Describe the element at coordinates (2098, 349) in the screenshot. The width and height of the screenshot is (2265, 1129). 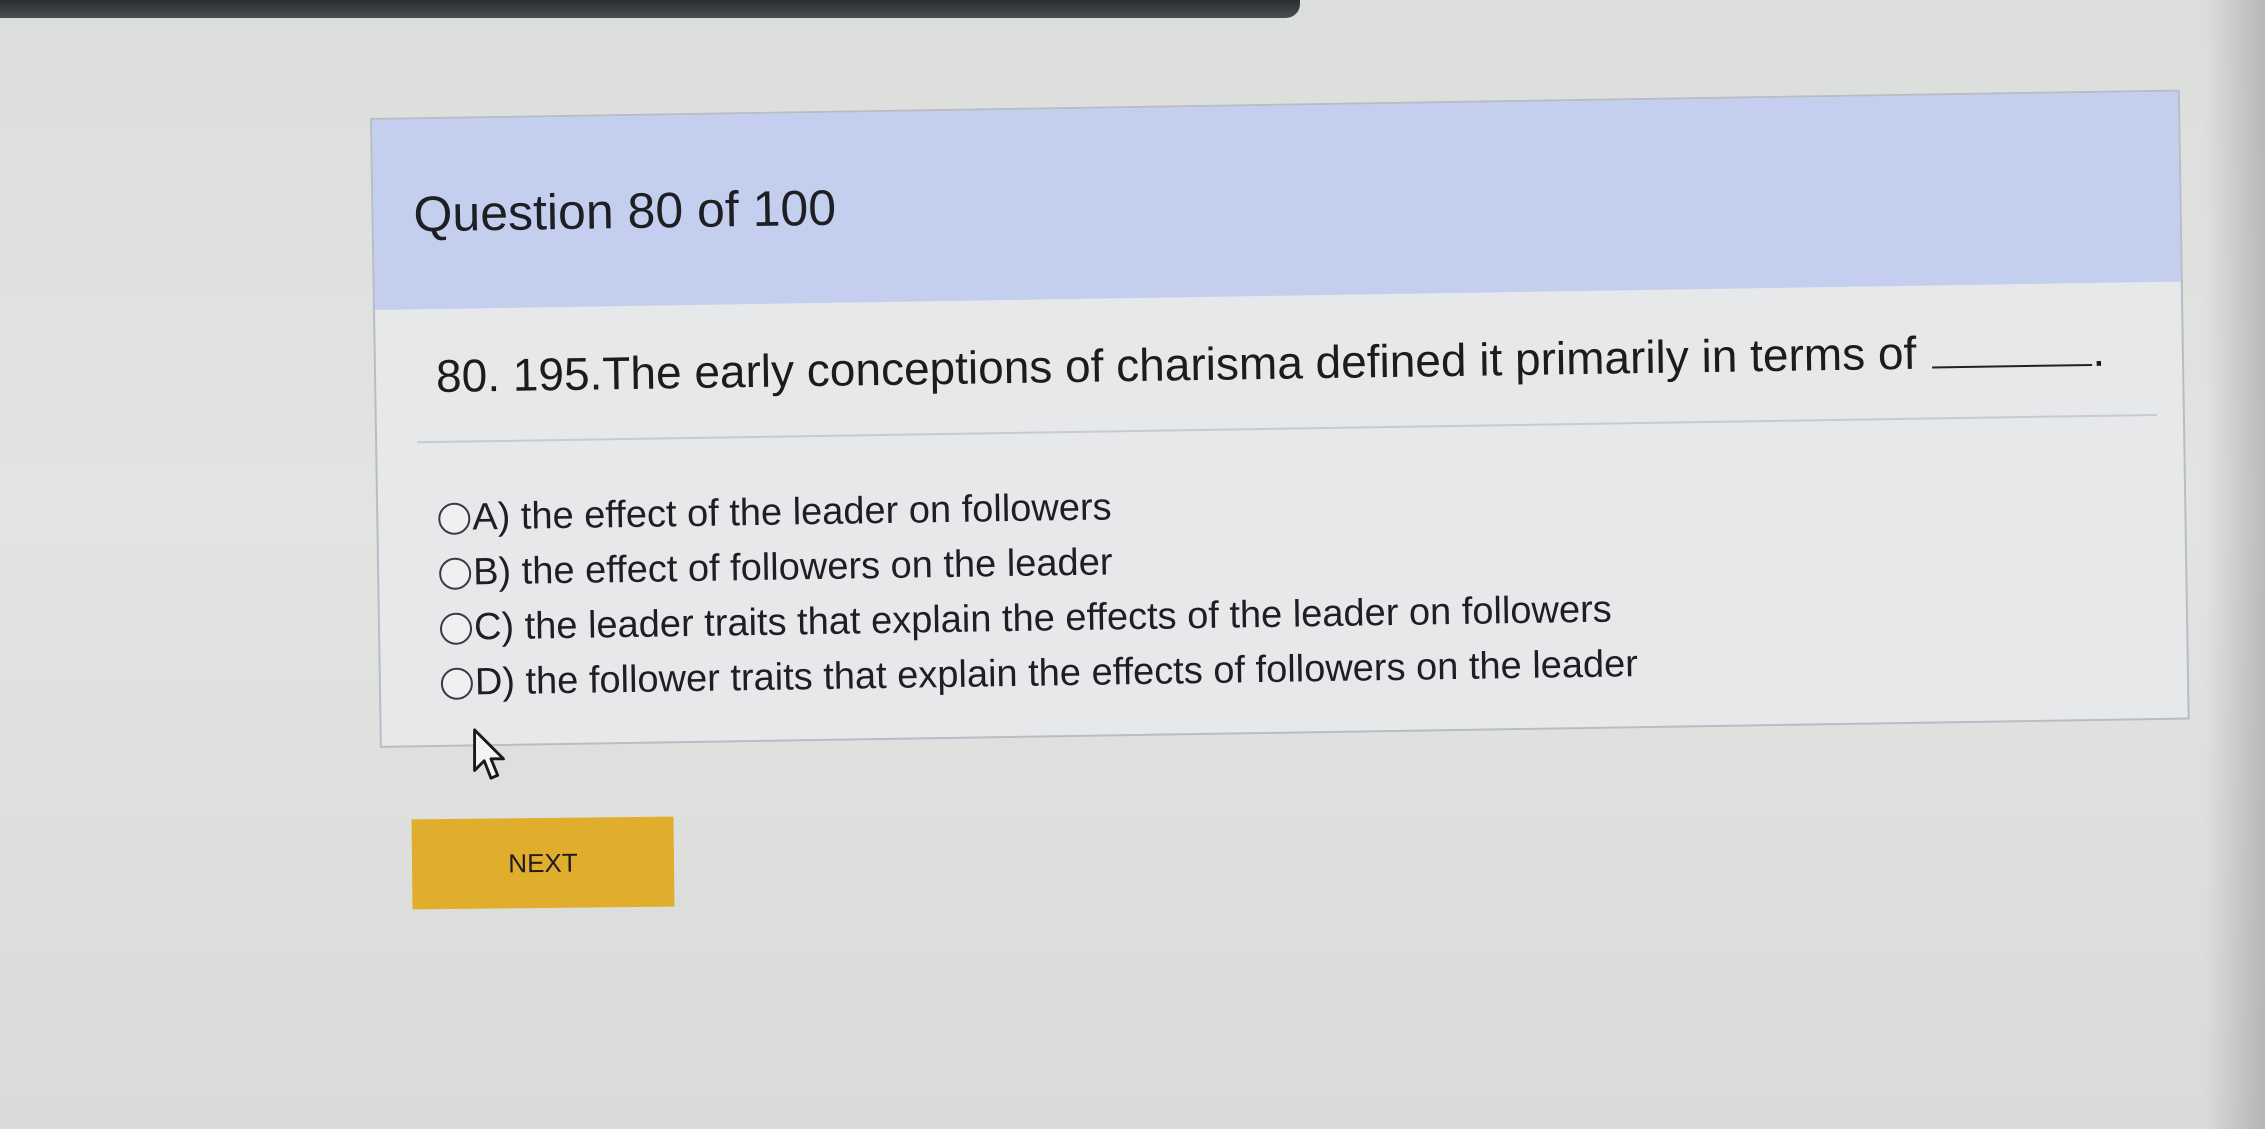
I see `question-blank-suffix: .` at that location.